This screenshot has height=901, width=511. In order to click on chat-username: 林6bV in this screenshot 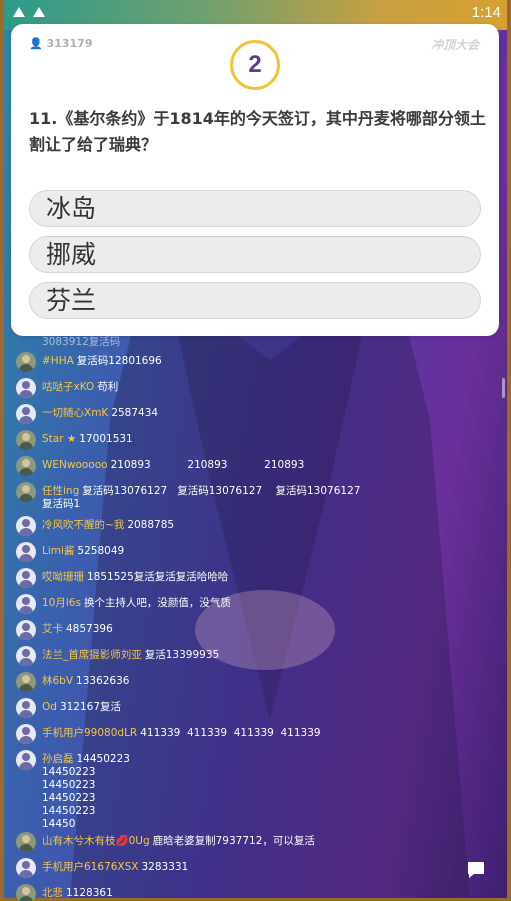, I will do `click(58, 681)`.